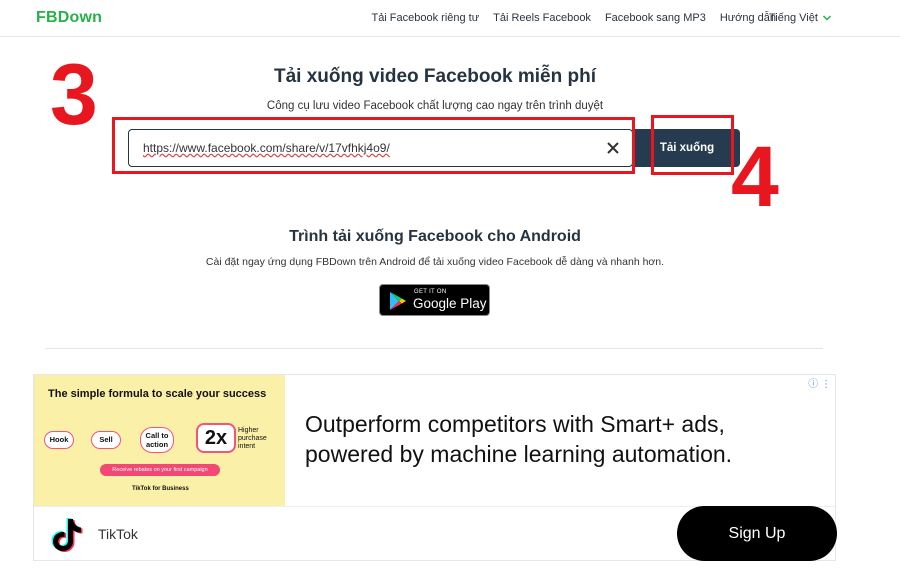 The width and height of the screenshot is (900, 569). What do you see at coordinates (67, 535) in the screenshot?
I see `tiktok-logo-icon` at bounding box center [67, 535].